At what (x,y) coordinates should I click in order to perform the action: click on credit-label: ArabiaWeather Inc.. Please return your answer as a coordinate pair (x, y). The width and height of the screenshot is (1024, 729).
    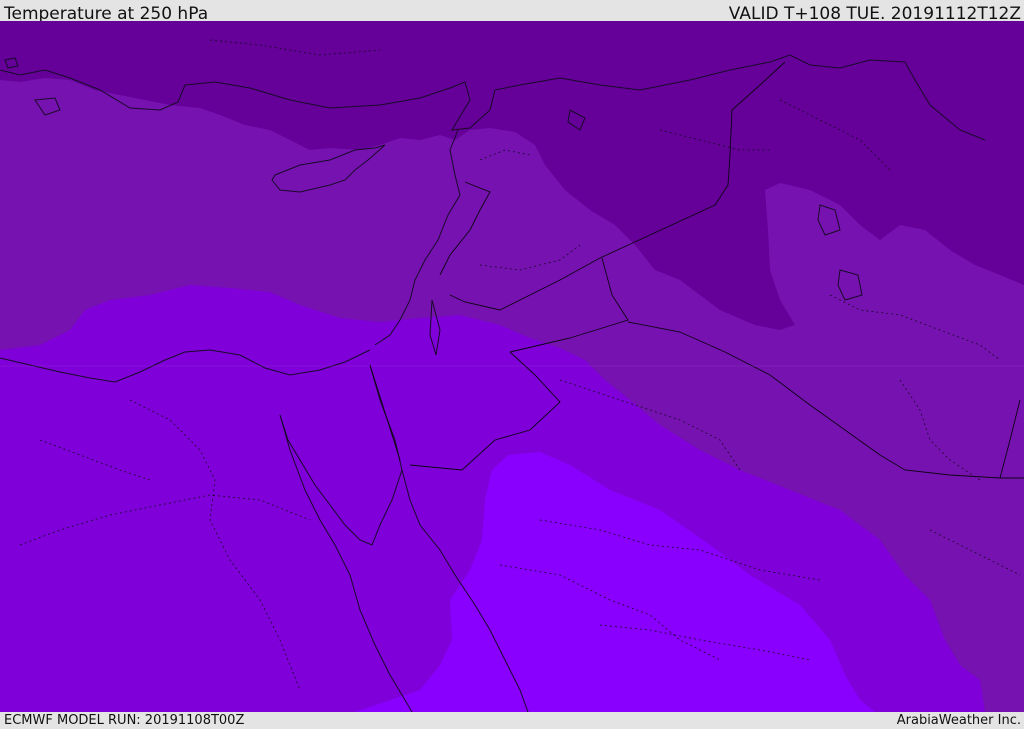
    Looking at the image, I should click on (958, 720).